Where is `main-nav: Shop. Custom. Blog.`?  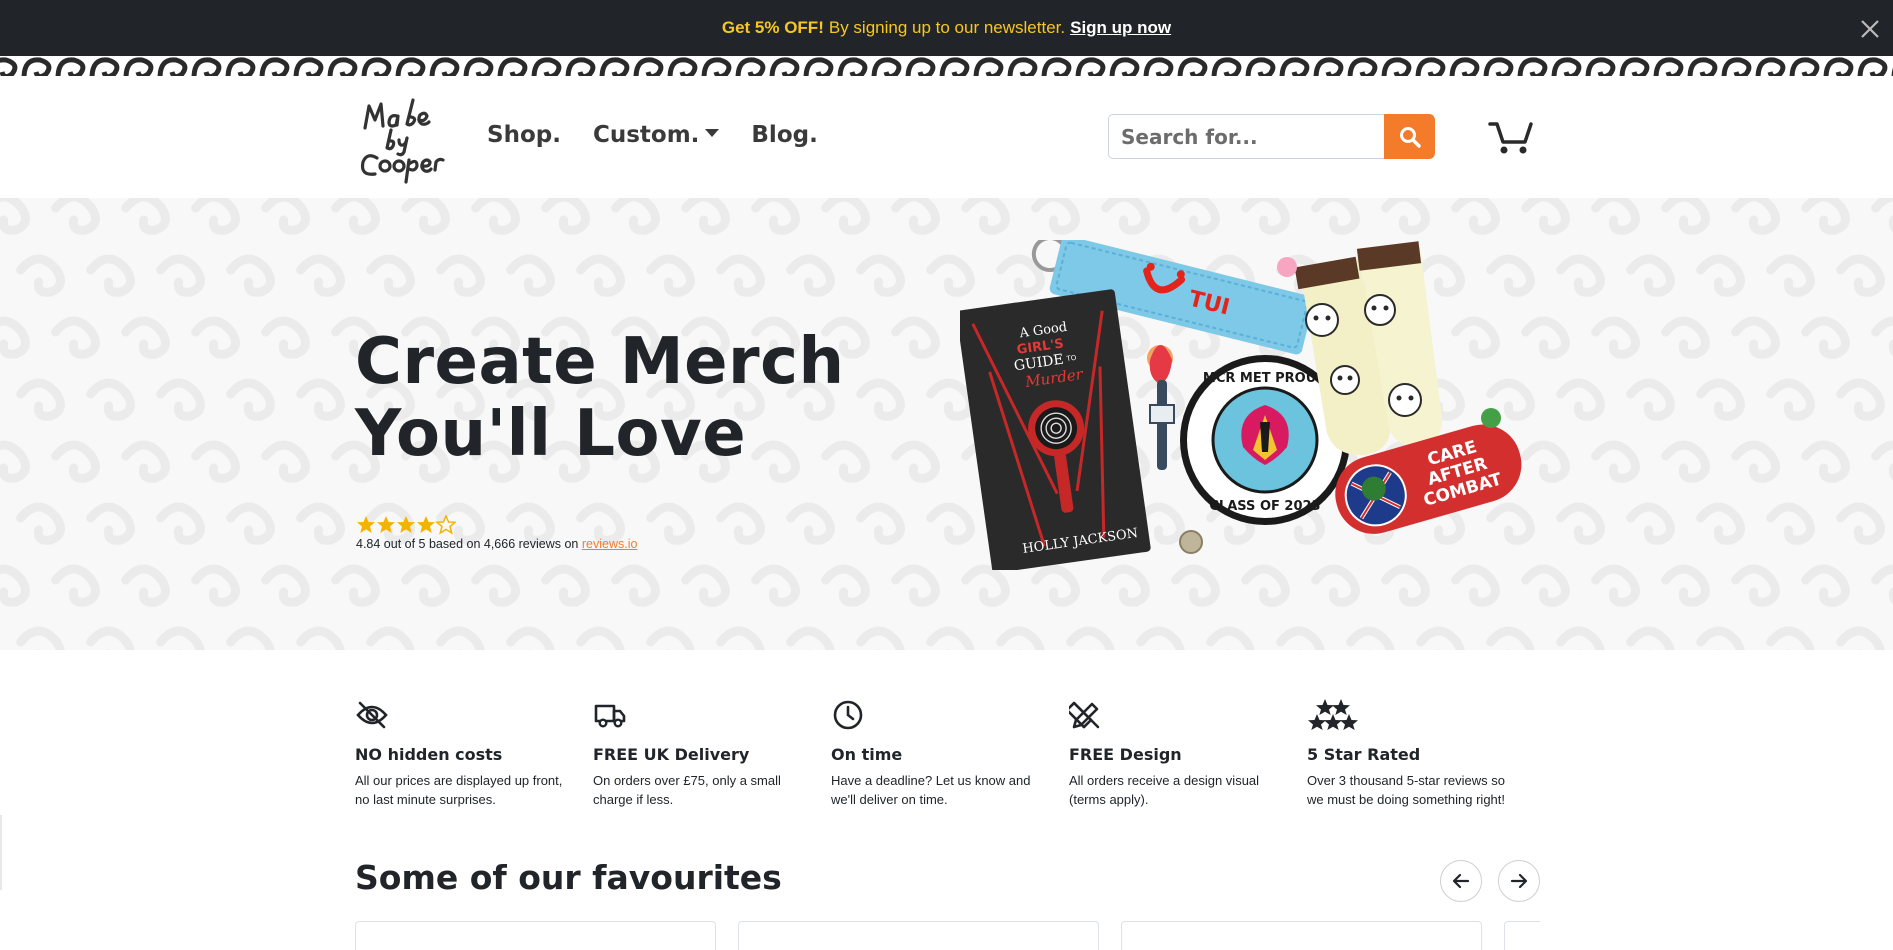 main-nav: Shop. Custom. Blog. is located at coordinates (652, 135).